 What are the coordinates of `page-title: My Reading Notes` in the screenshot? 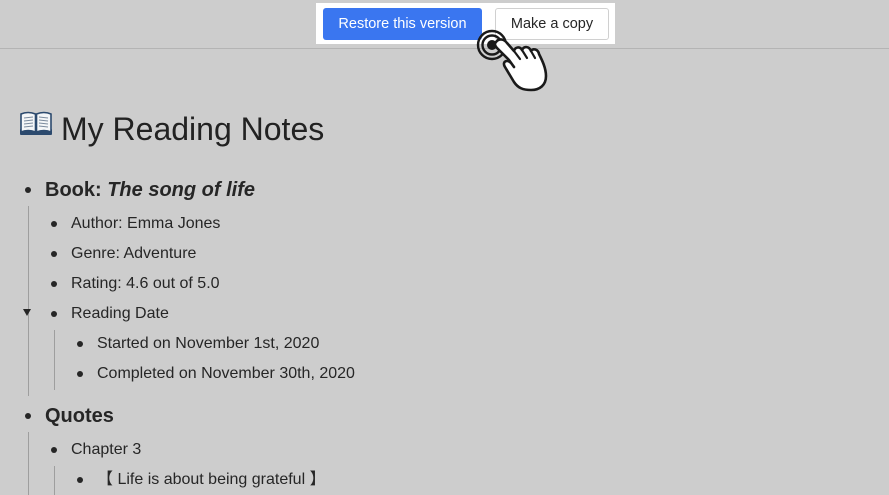 It's located at (171, 127).